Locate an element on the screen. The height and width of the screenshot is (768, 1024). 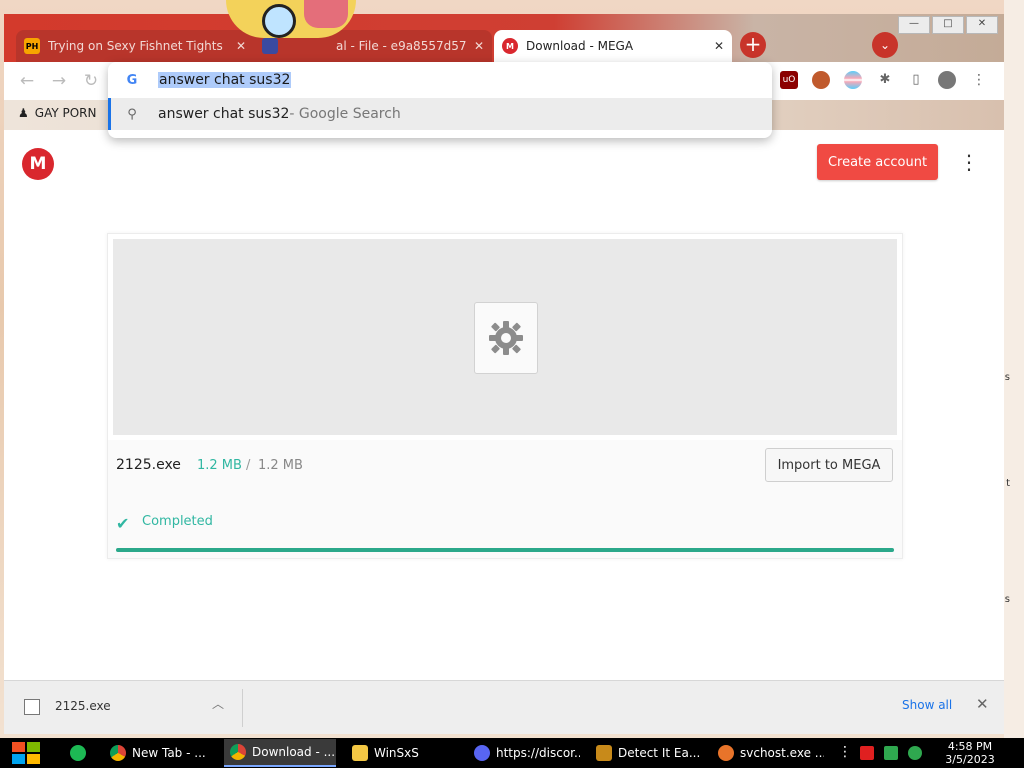
minimize-button: — is located at coordinates (914, 25).